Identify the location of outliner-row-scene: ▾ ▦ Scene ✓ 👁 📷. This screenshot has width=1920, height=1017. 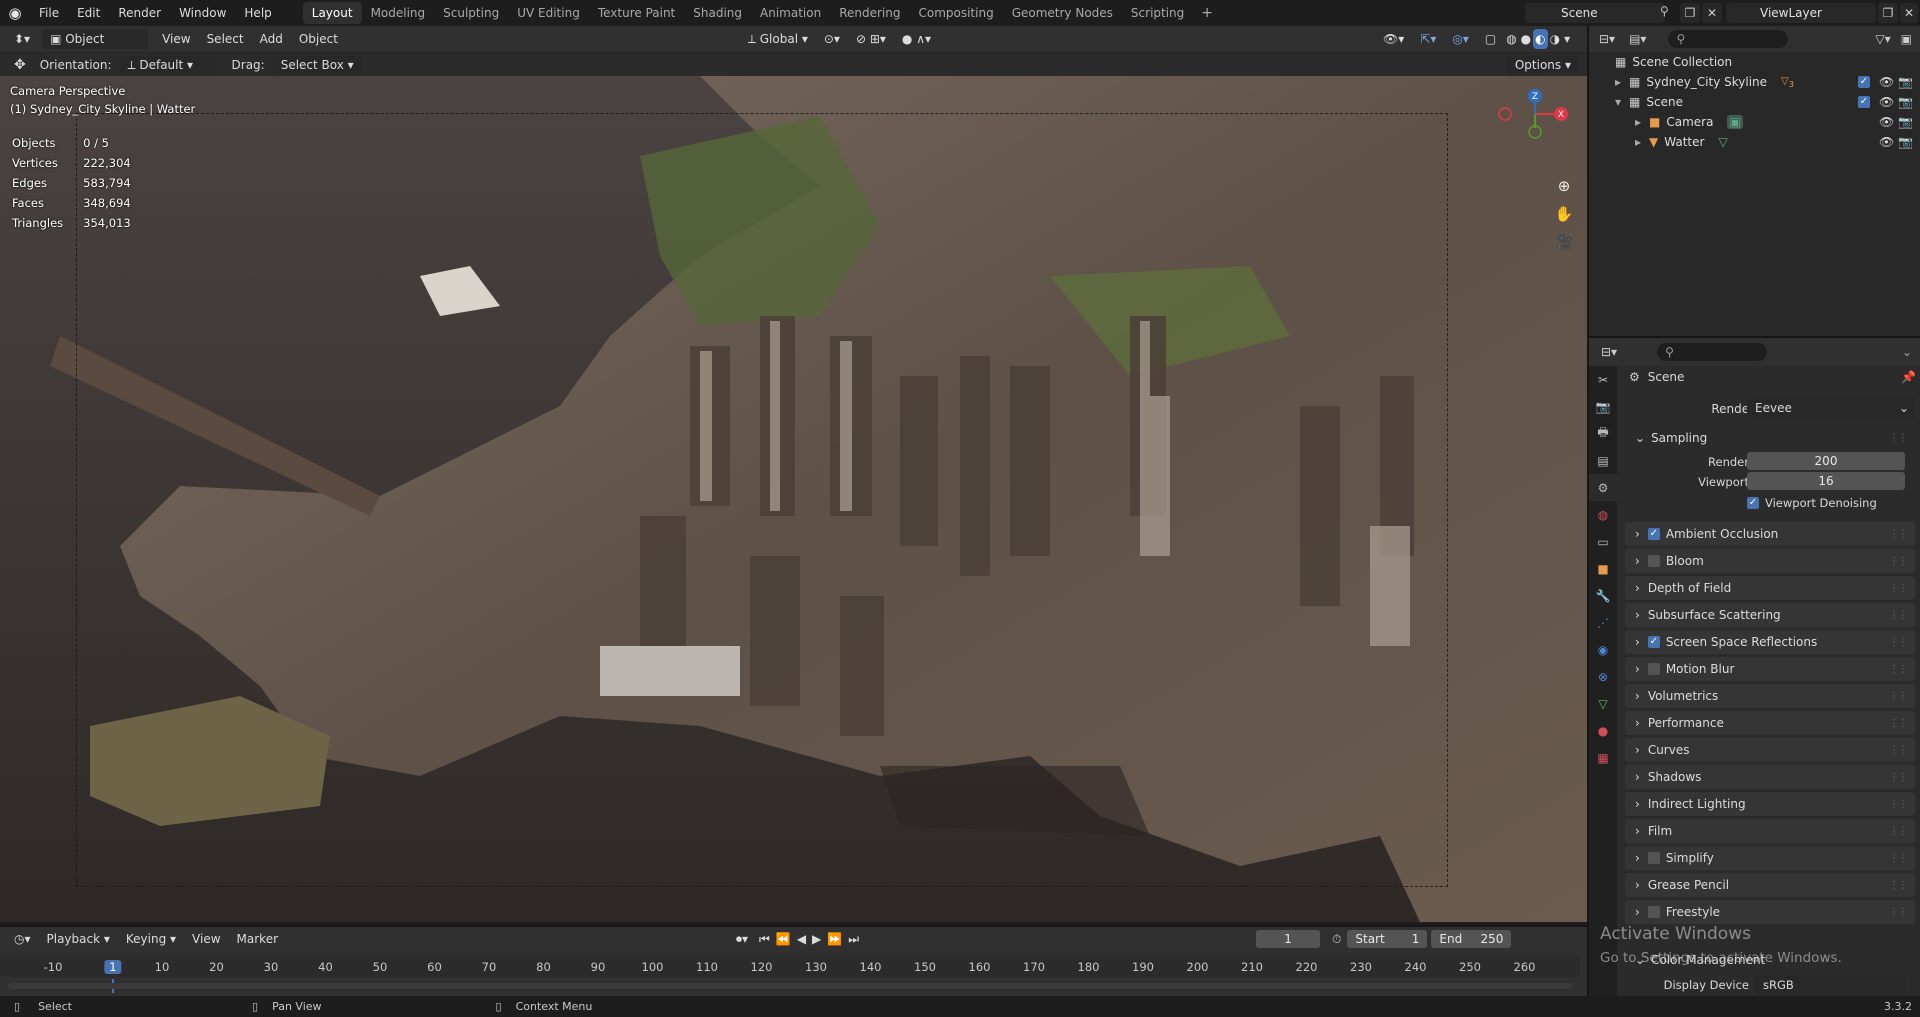
(1754, 102).